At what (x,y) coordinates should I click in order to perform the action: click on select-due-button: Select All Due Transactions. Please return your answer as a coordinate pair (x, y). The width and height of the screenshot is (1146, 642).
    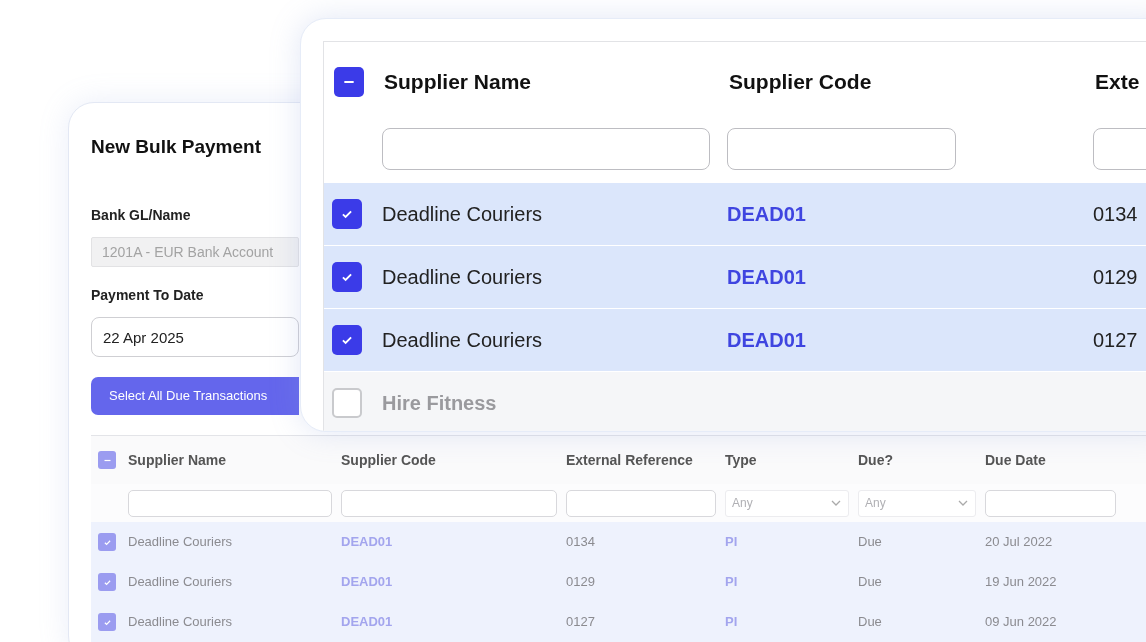
    Looking at the image, I should click on (195, 396).